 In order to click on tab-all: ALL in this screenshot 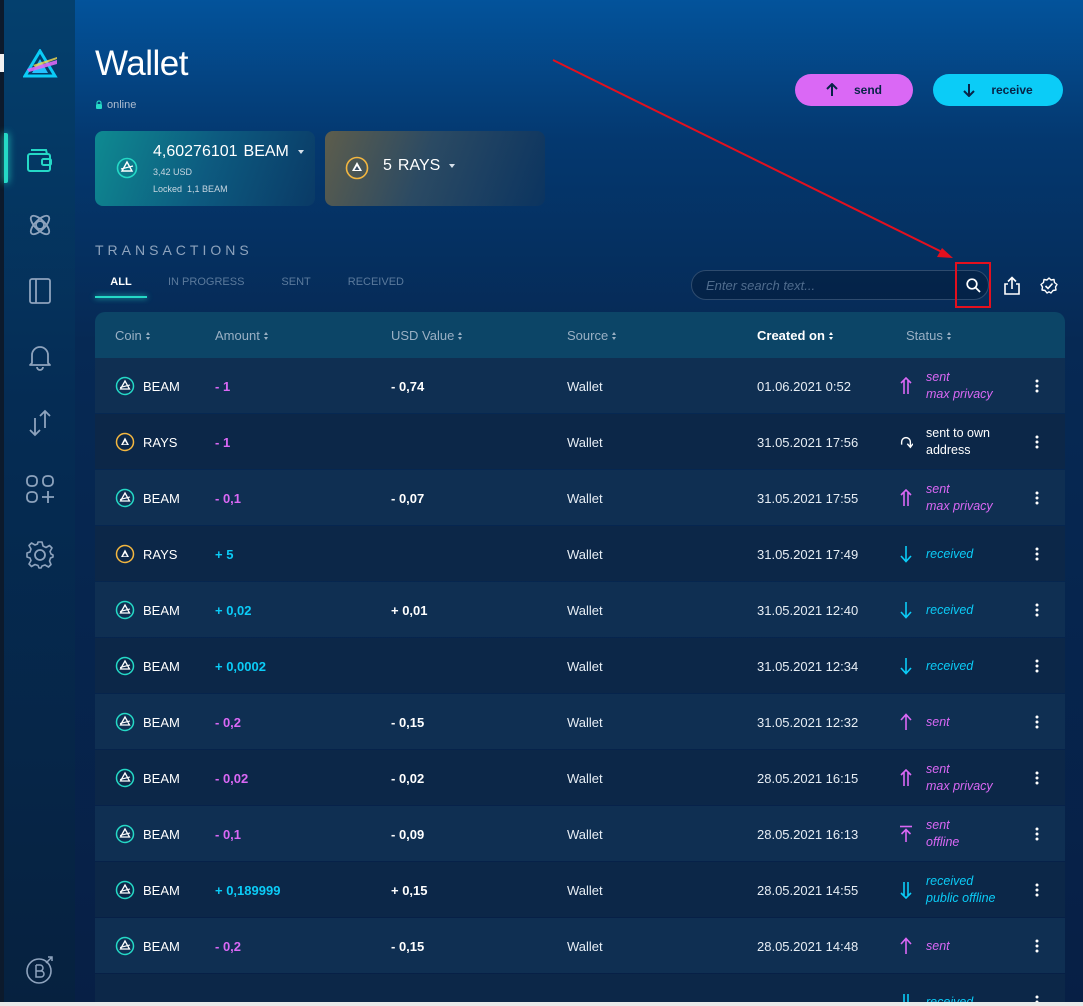, I will do `click(121, 287)`.